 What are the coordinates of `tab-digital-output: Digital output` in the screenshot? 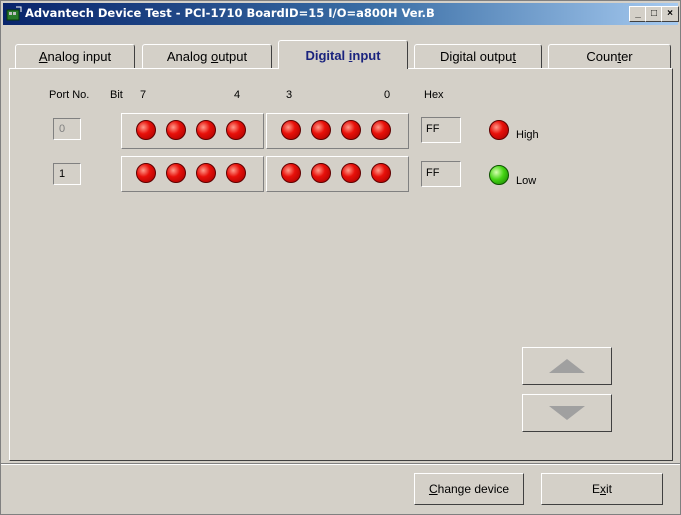 It's located at (478, 56).